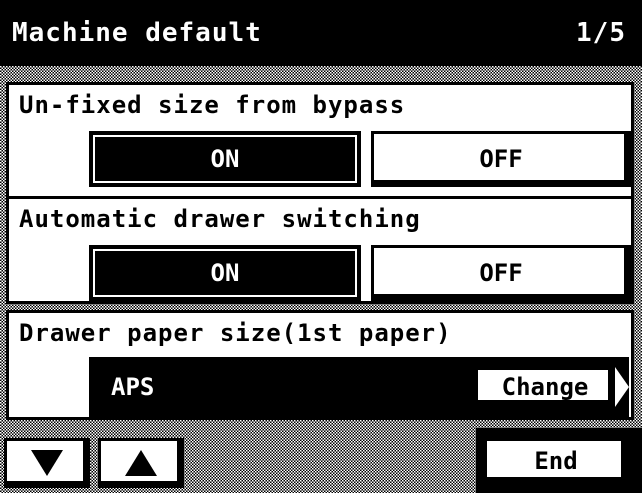 The image size is (642, 493). What do you see at coordinates (501, 273) in the screenshot?
I see `auto-drawer-off-button: OFF` at bounding box center [501, 273].